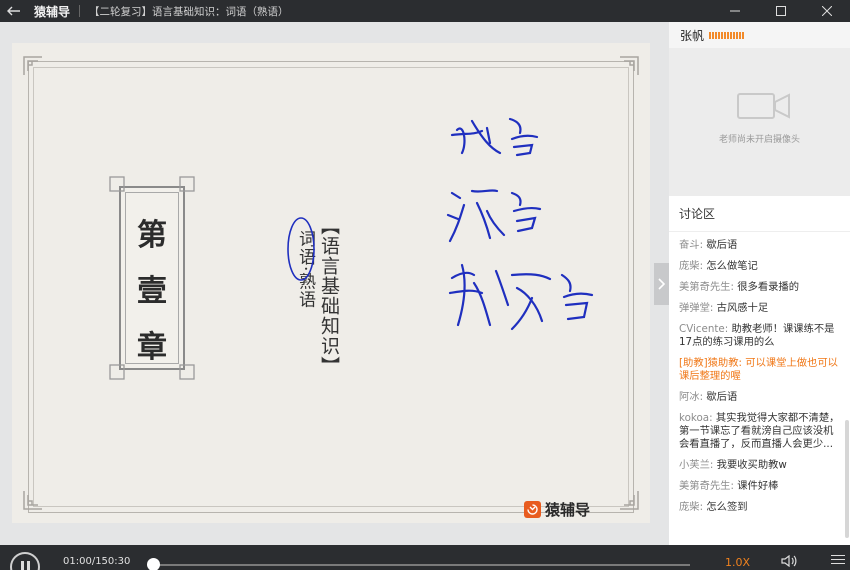 The image size is (850, 570). I want to click on chapter-char-1: 第, so click(152, 235).